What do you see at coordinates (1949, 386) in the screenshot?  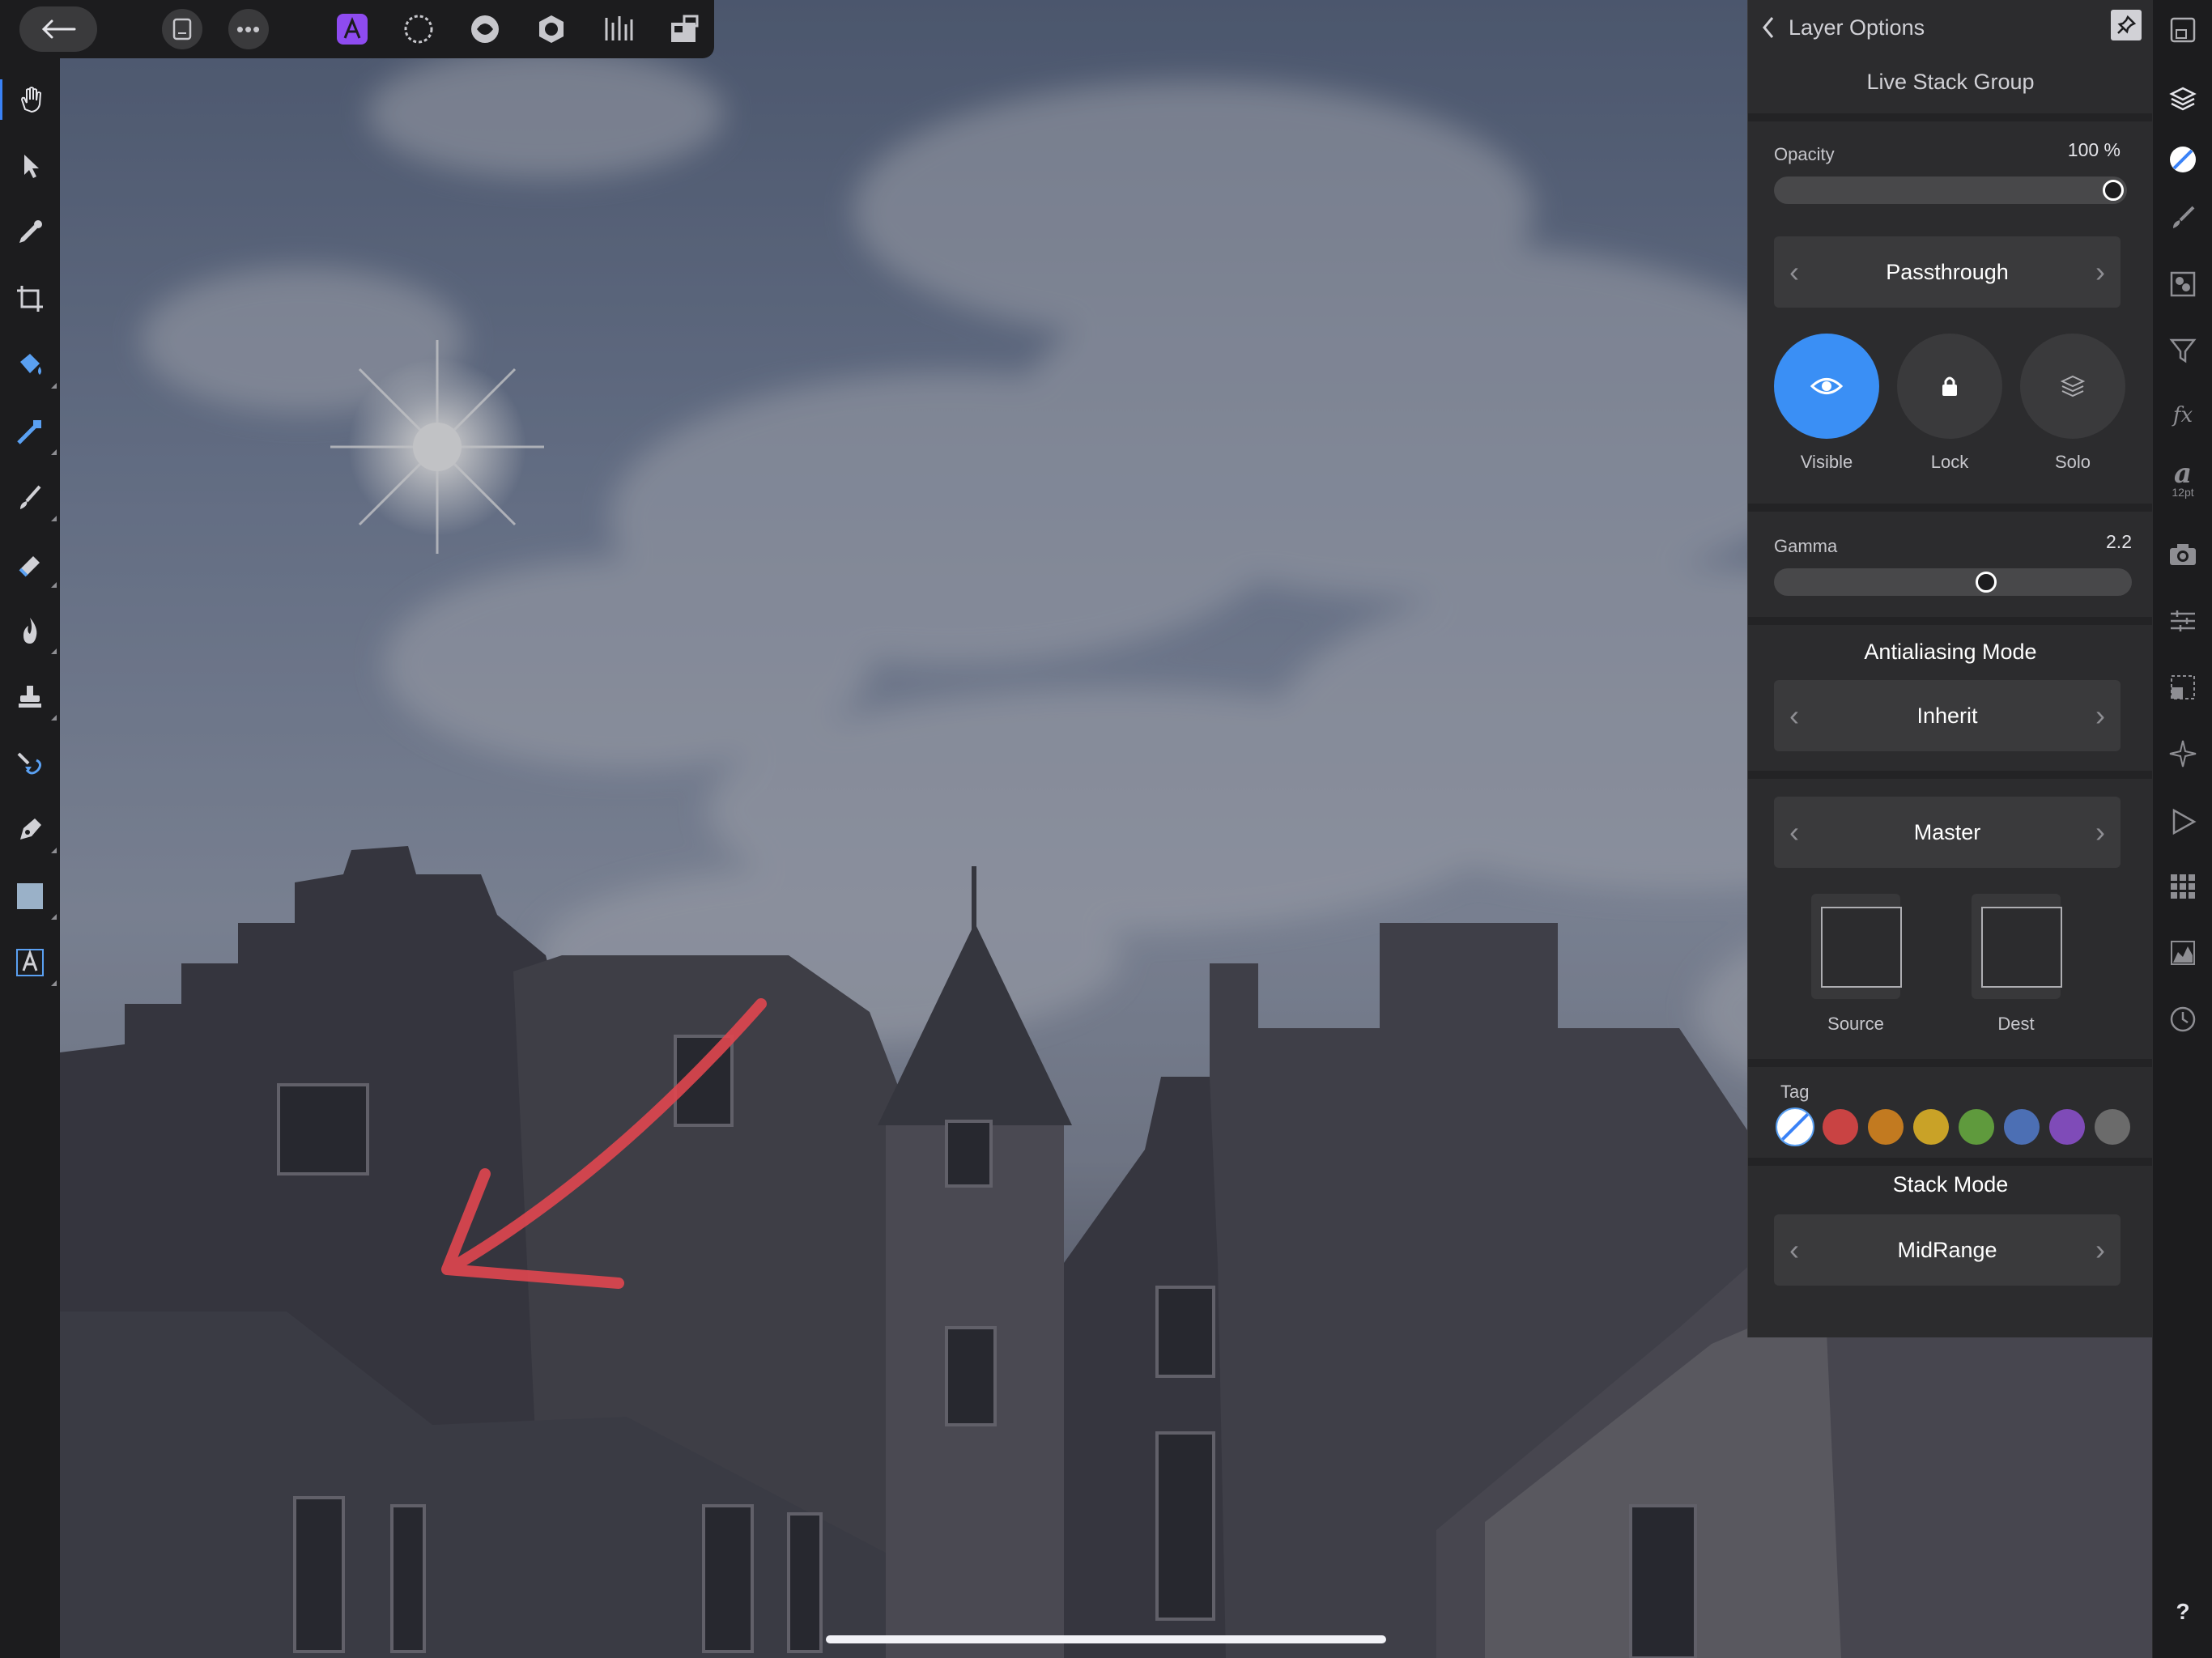 I see `lock-toggle-button` at bounding box center [1949, 386].